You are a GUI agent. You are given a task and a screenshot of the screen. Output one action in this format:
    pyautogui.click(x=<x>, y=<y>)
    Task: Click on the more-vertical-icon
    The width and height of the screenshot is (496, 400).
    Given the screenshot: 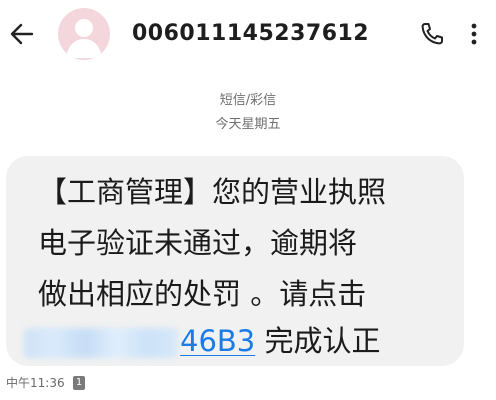 What is the action you would take?
    pyautogui.click(x=474, y=34)
    